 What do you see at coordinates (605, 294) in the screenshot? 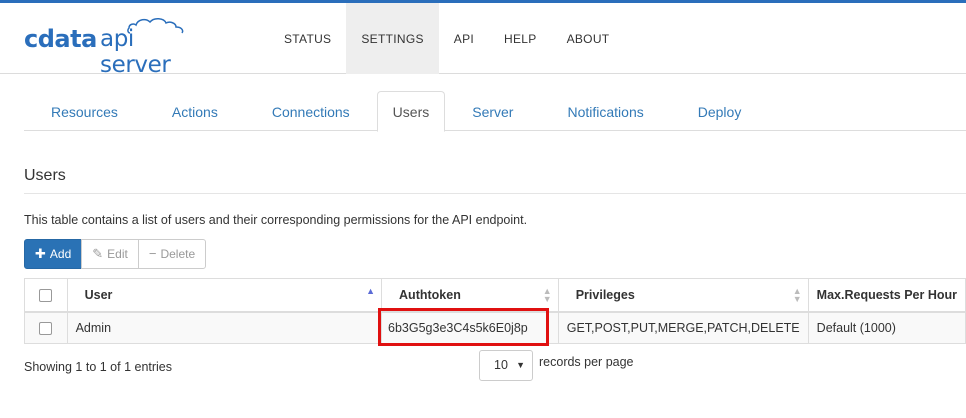
I see `column-privileges-label: Privileges` at bounding box center [605, 294].